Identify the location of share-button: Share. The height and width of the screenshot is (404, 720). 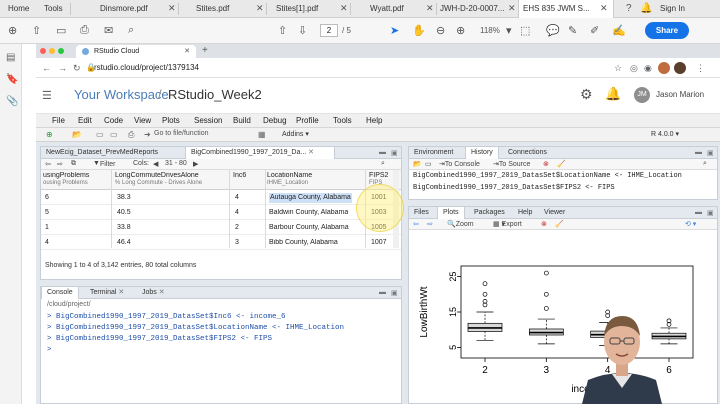
(667, 30).